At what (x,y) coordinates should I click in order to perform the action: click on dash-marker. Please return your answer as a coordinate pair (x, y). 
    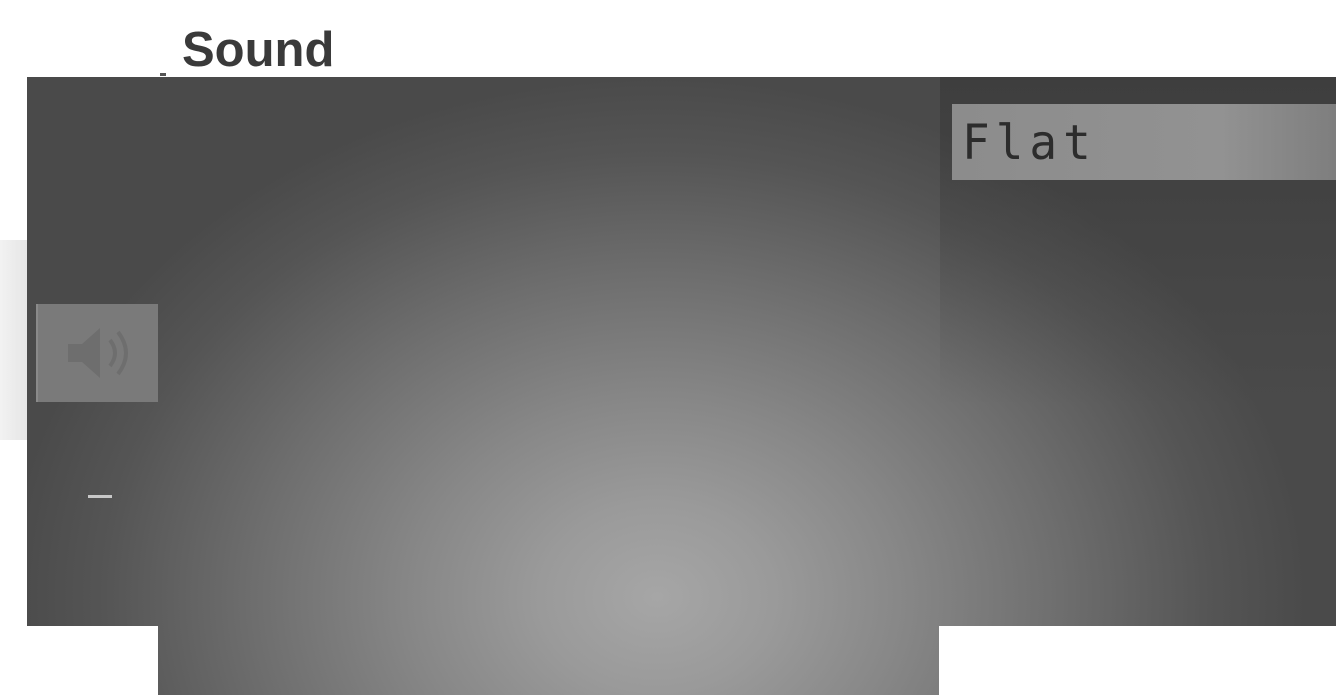
    Looking at the image, I should click on (100, 496).